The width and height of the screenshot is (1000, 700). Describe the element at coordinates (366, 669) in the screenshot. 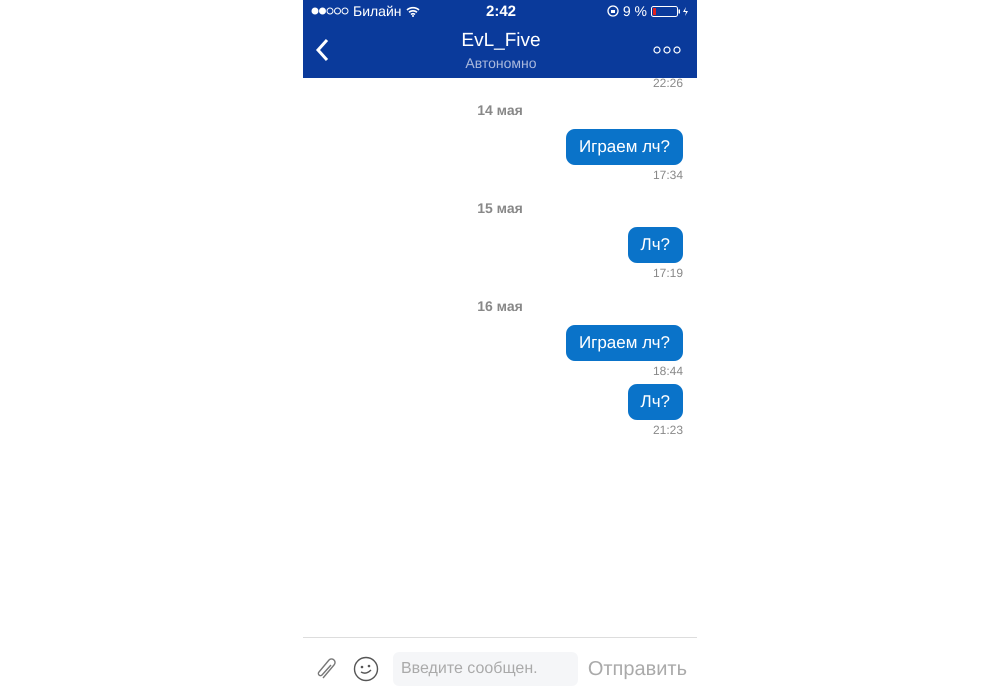

I see `smiley-icon` at that location.